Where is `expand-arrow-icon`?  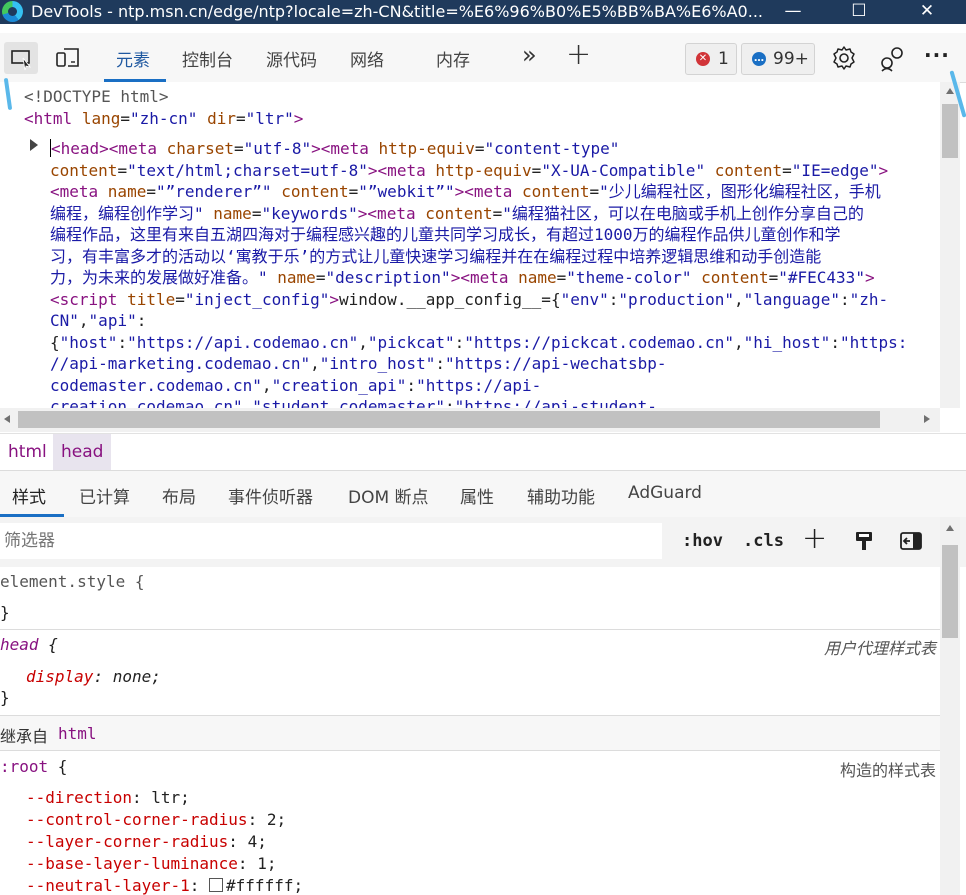 expand-arrow-icon is located at coordinates (34, 145).